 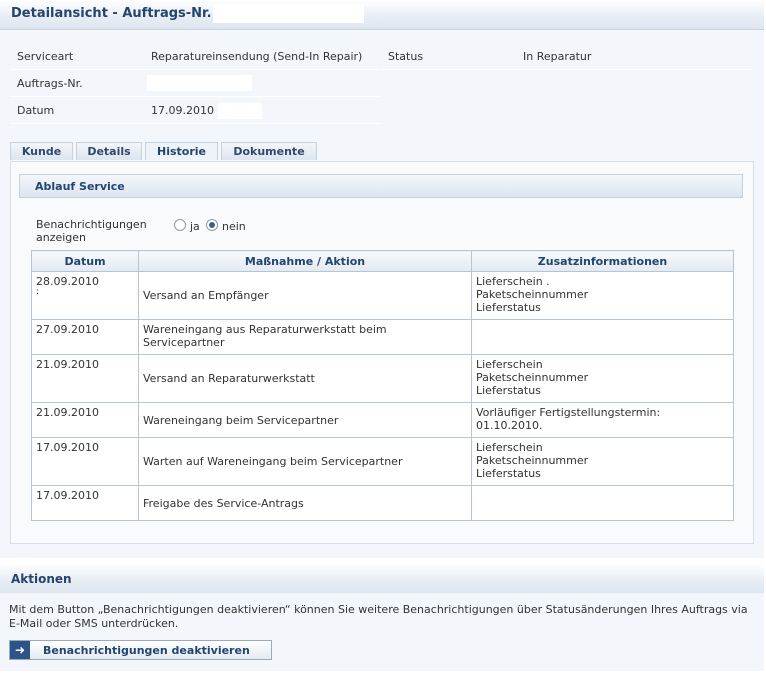 I want to click on row-action: Versand an Empfänger, so click(x=305, y=295).